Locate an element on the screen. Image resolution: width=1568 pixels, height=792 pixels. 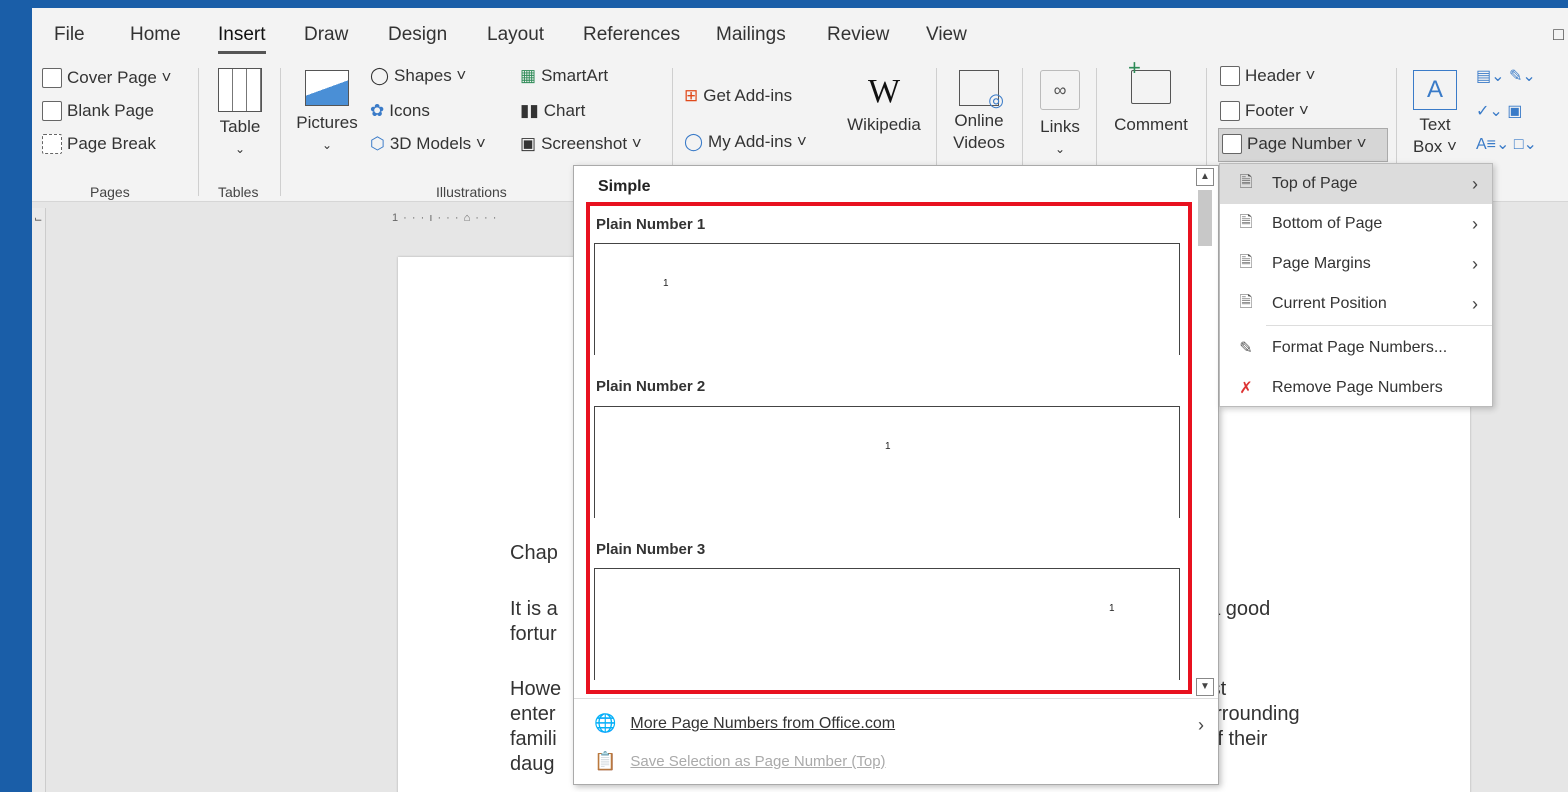
page-number-button: Page Number ˅ is located at coordinates (1294, 144).